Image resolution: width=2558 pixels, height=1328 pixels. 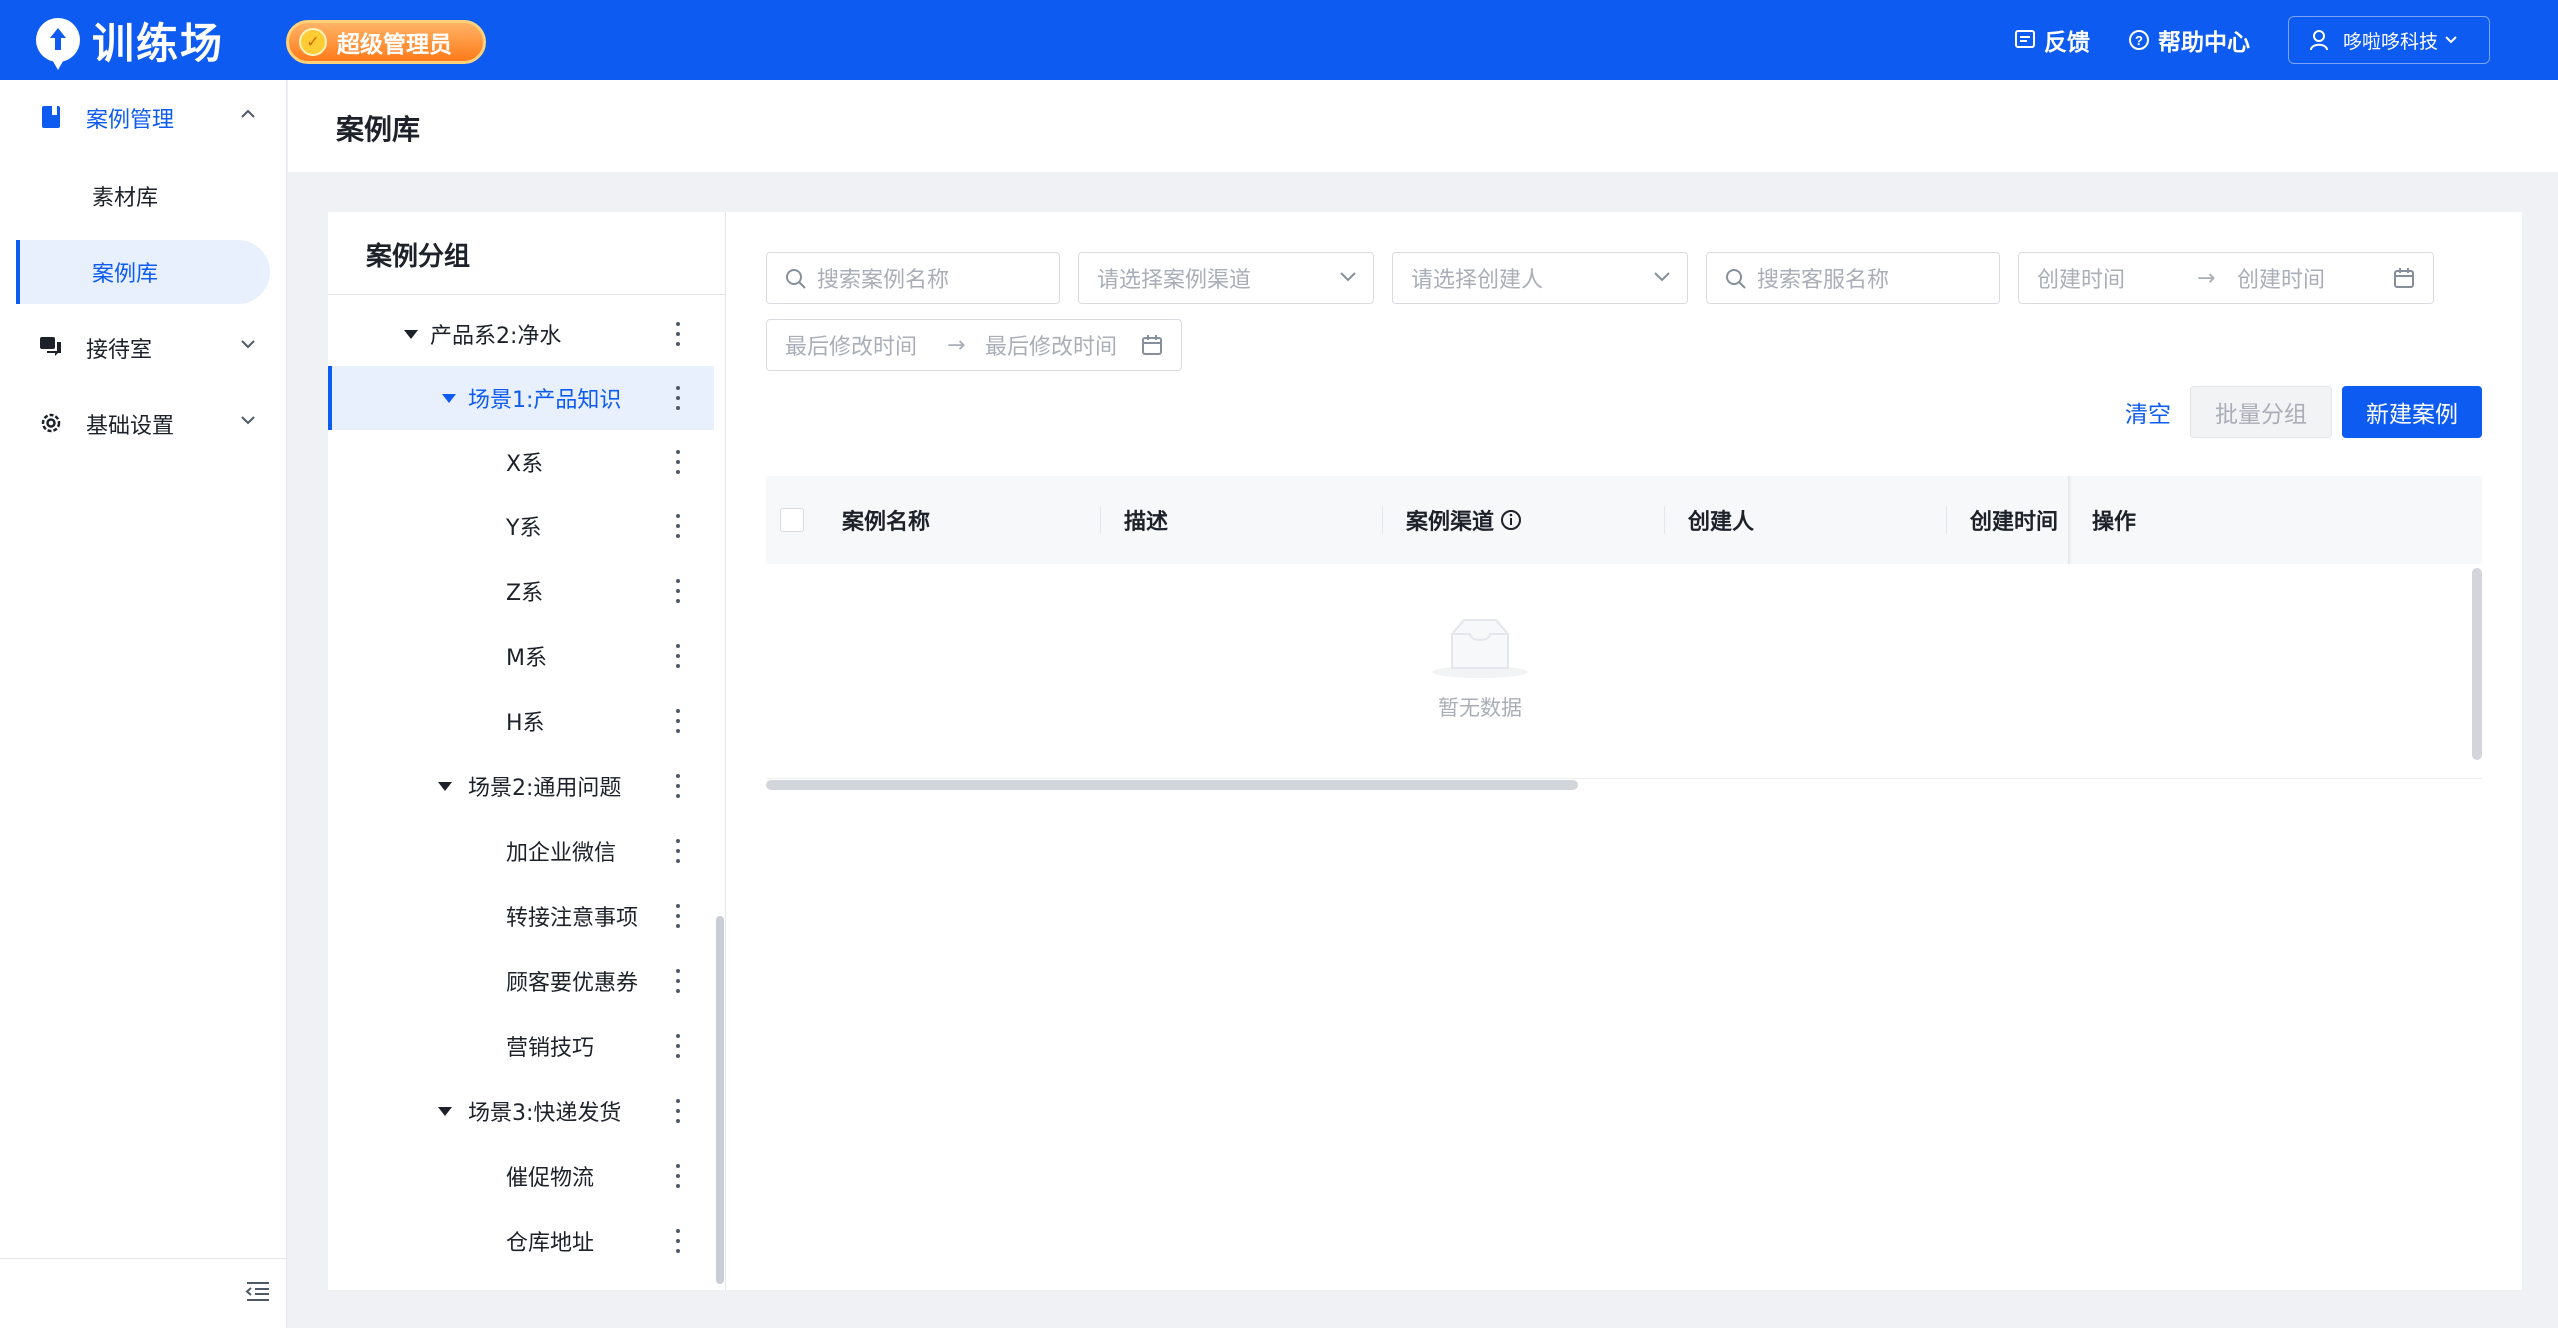 I want to click on title-bar: 案例库, so click(x=1423, y=126).